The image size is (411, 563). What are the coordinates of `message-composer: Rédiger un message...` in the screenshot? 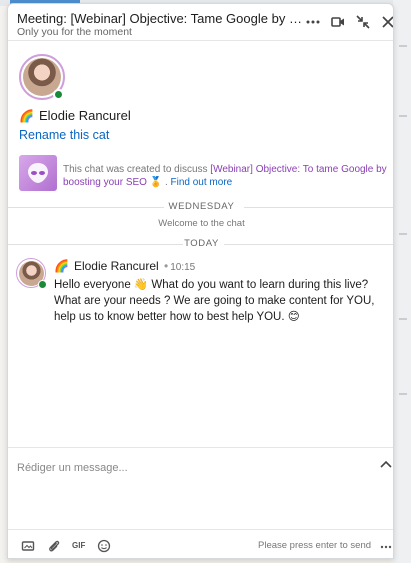 It's located at (200, 488).